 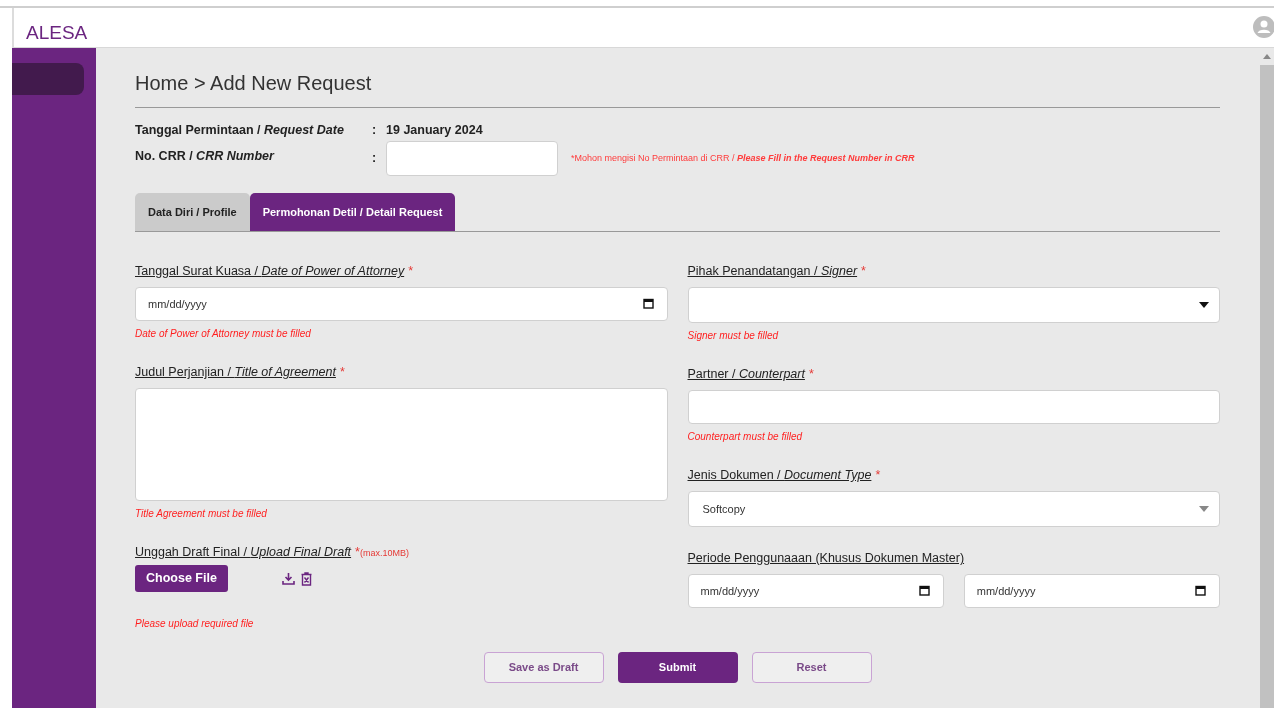 What do you see at coordinates (48, 79) in the screenshot?
I see `sidebar-item` at bounding box center [48, 79].